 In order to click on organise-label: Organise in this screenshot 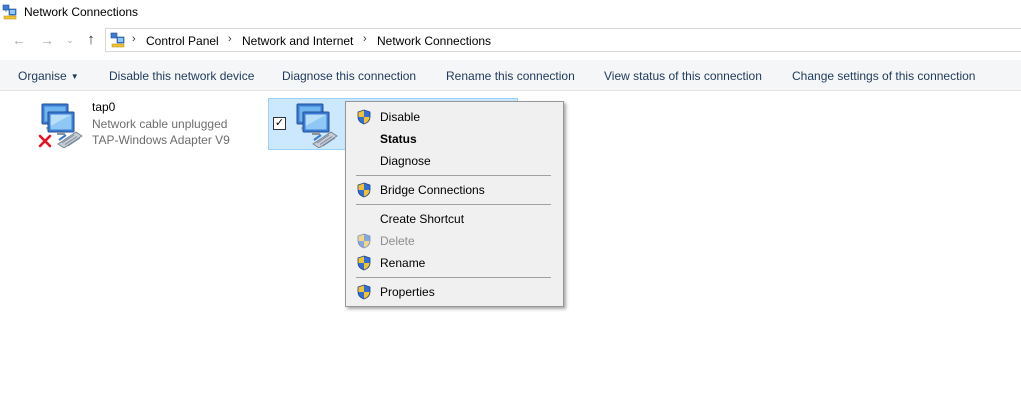, I will do `click(42, 76)`.